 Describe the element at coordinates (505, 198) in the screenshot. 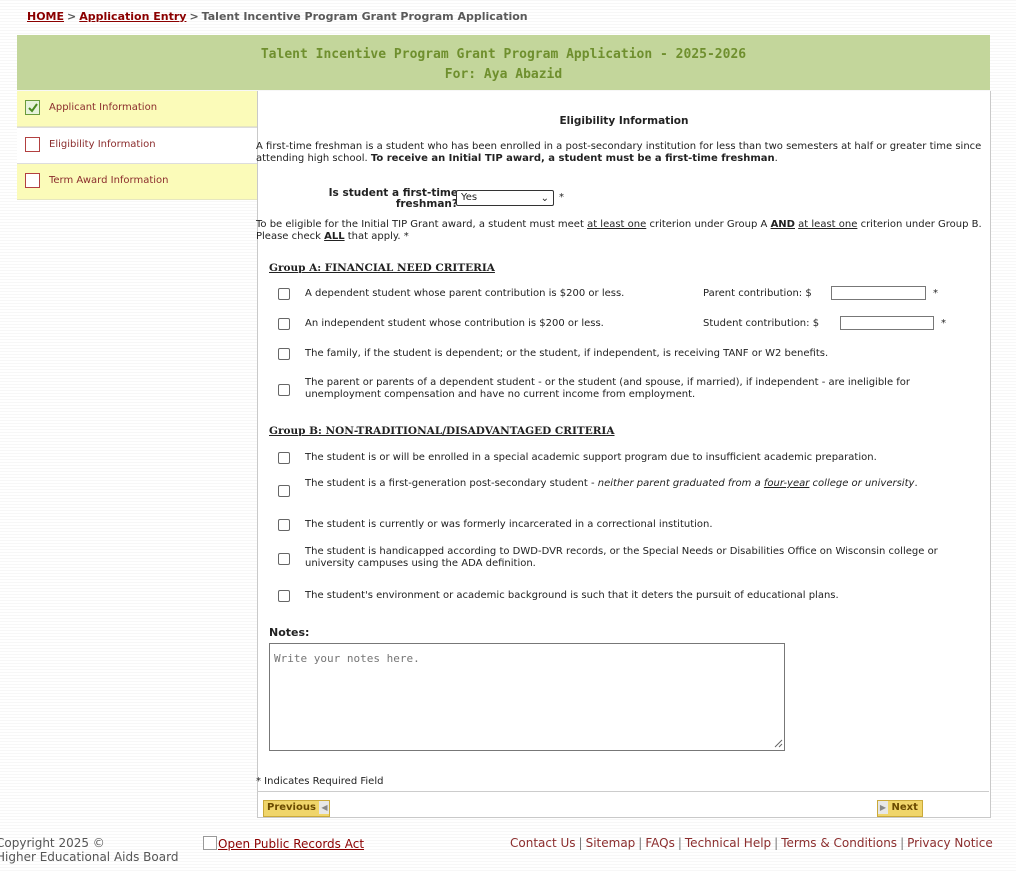

I see `freshman-select: Yes ⌄` at that location.